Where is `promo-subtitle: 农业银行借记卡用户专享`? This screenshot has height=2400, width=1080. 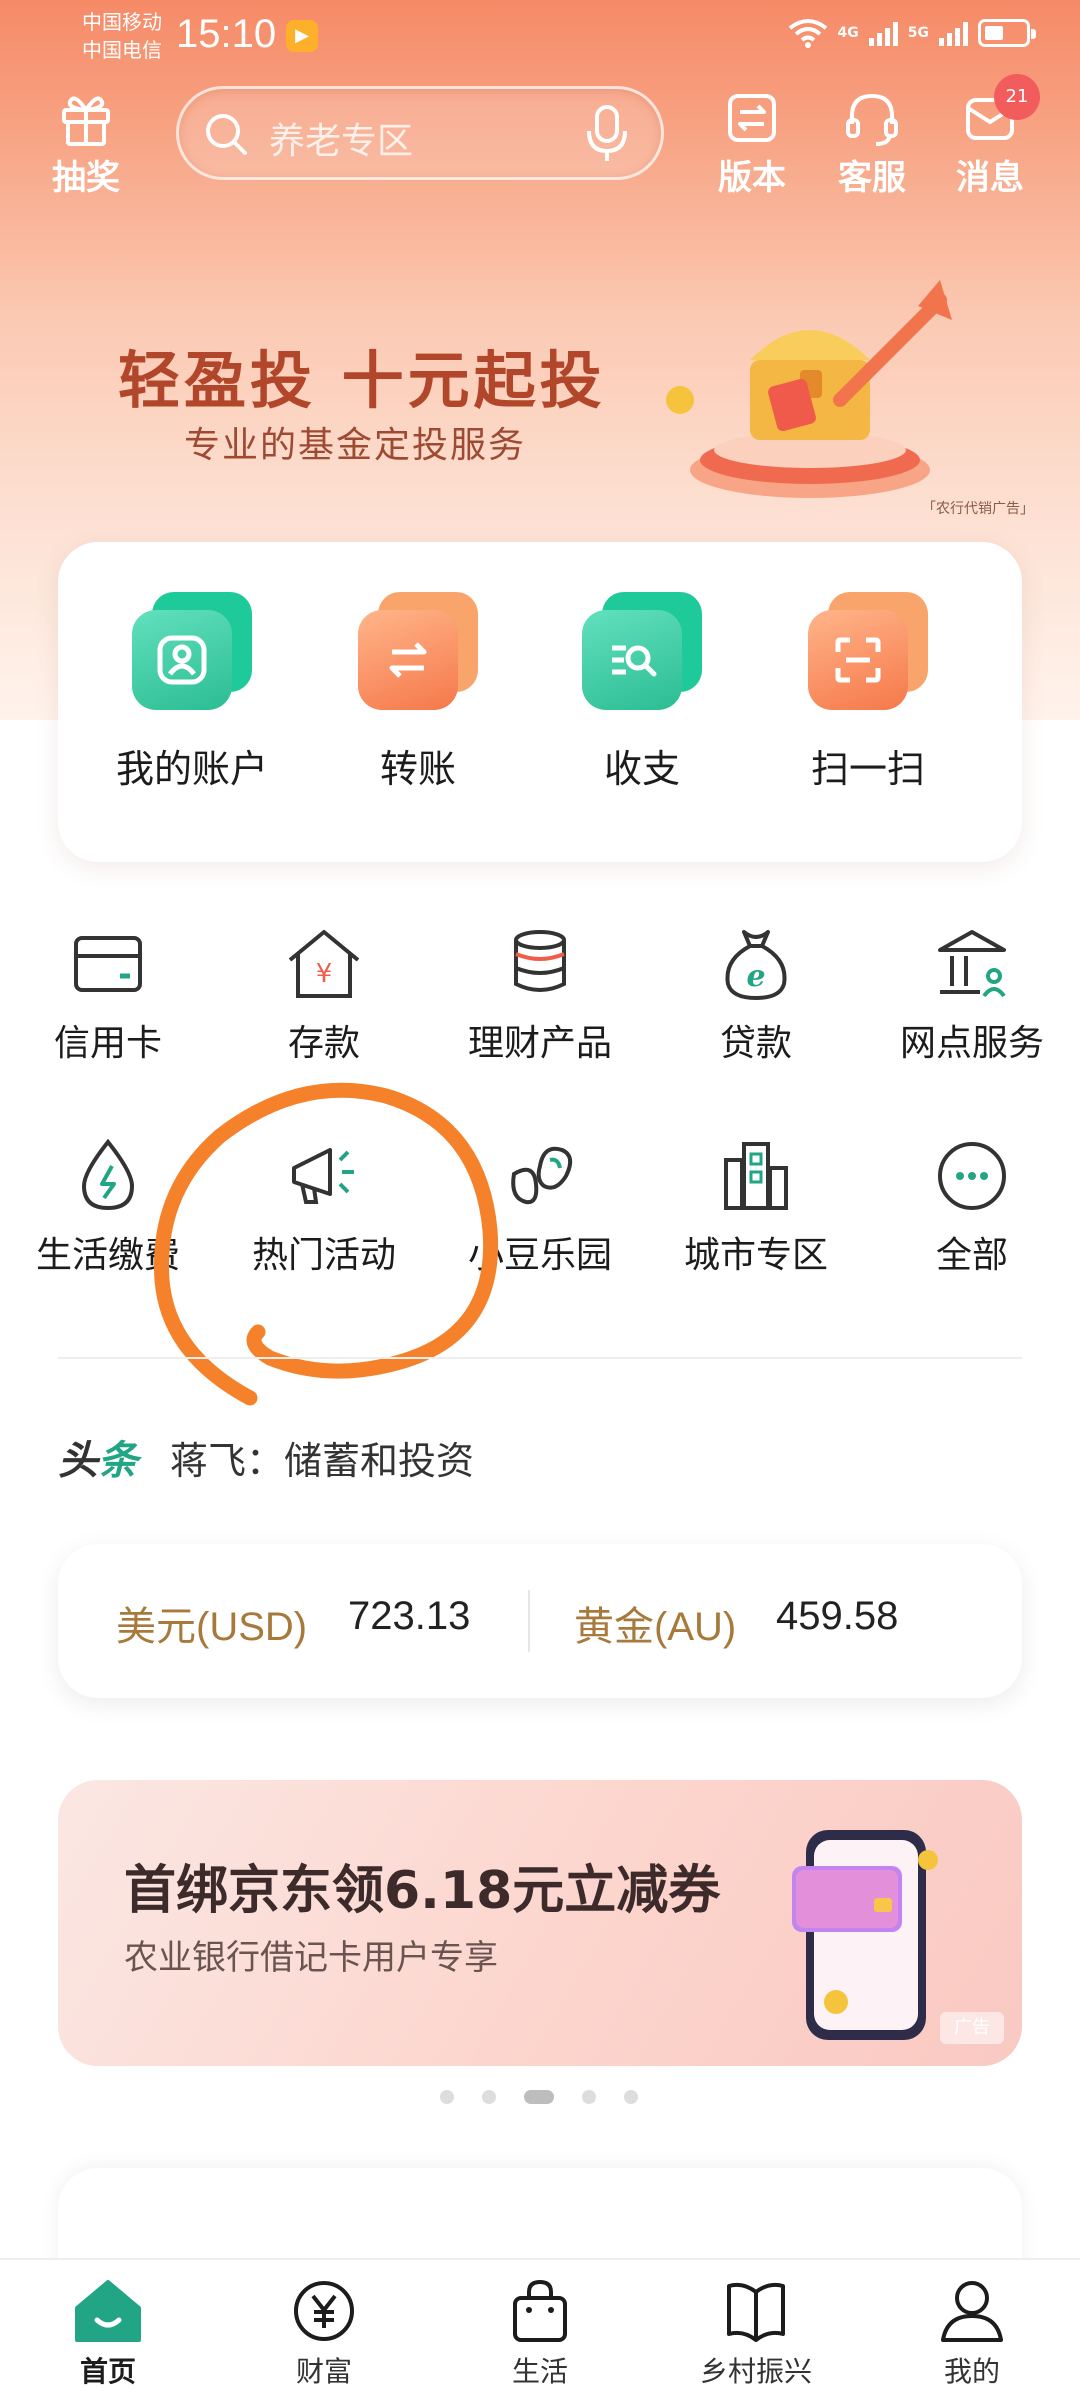
promo-subtitle: 农业银行借记卡用户专享 is located at coordinates (311, 1958).